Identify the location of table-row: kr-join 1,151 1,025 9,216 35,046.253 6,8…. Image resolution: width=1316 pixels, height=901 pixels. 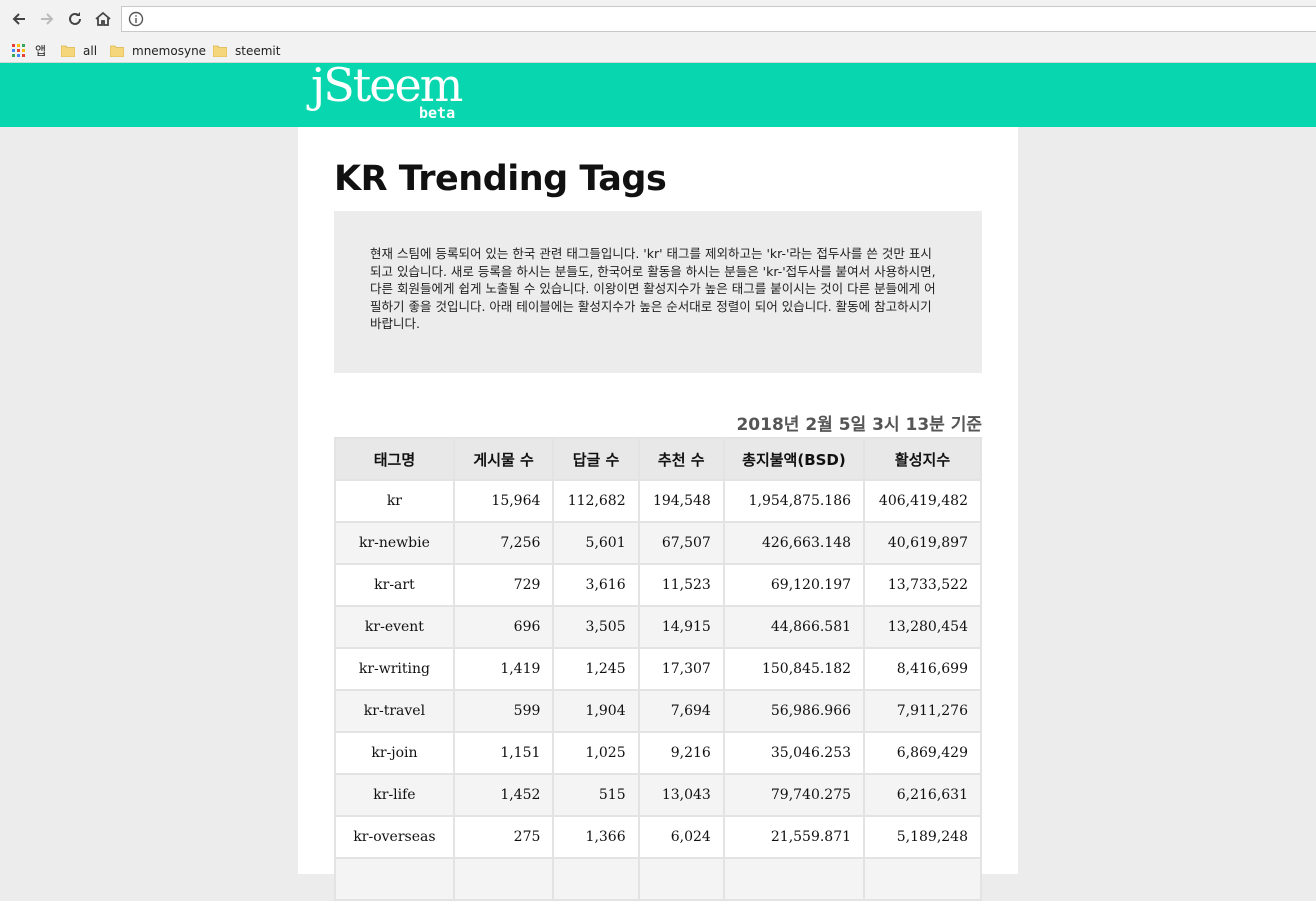
(658, 753).